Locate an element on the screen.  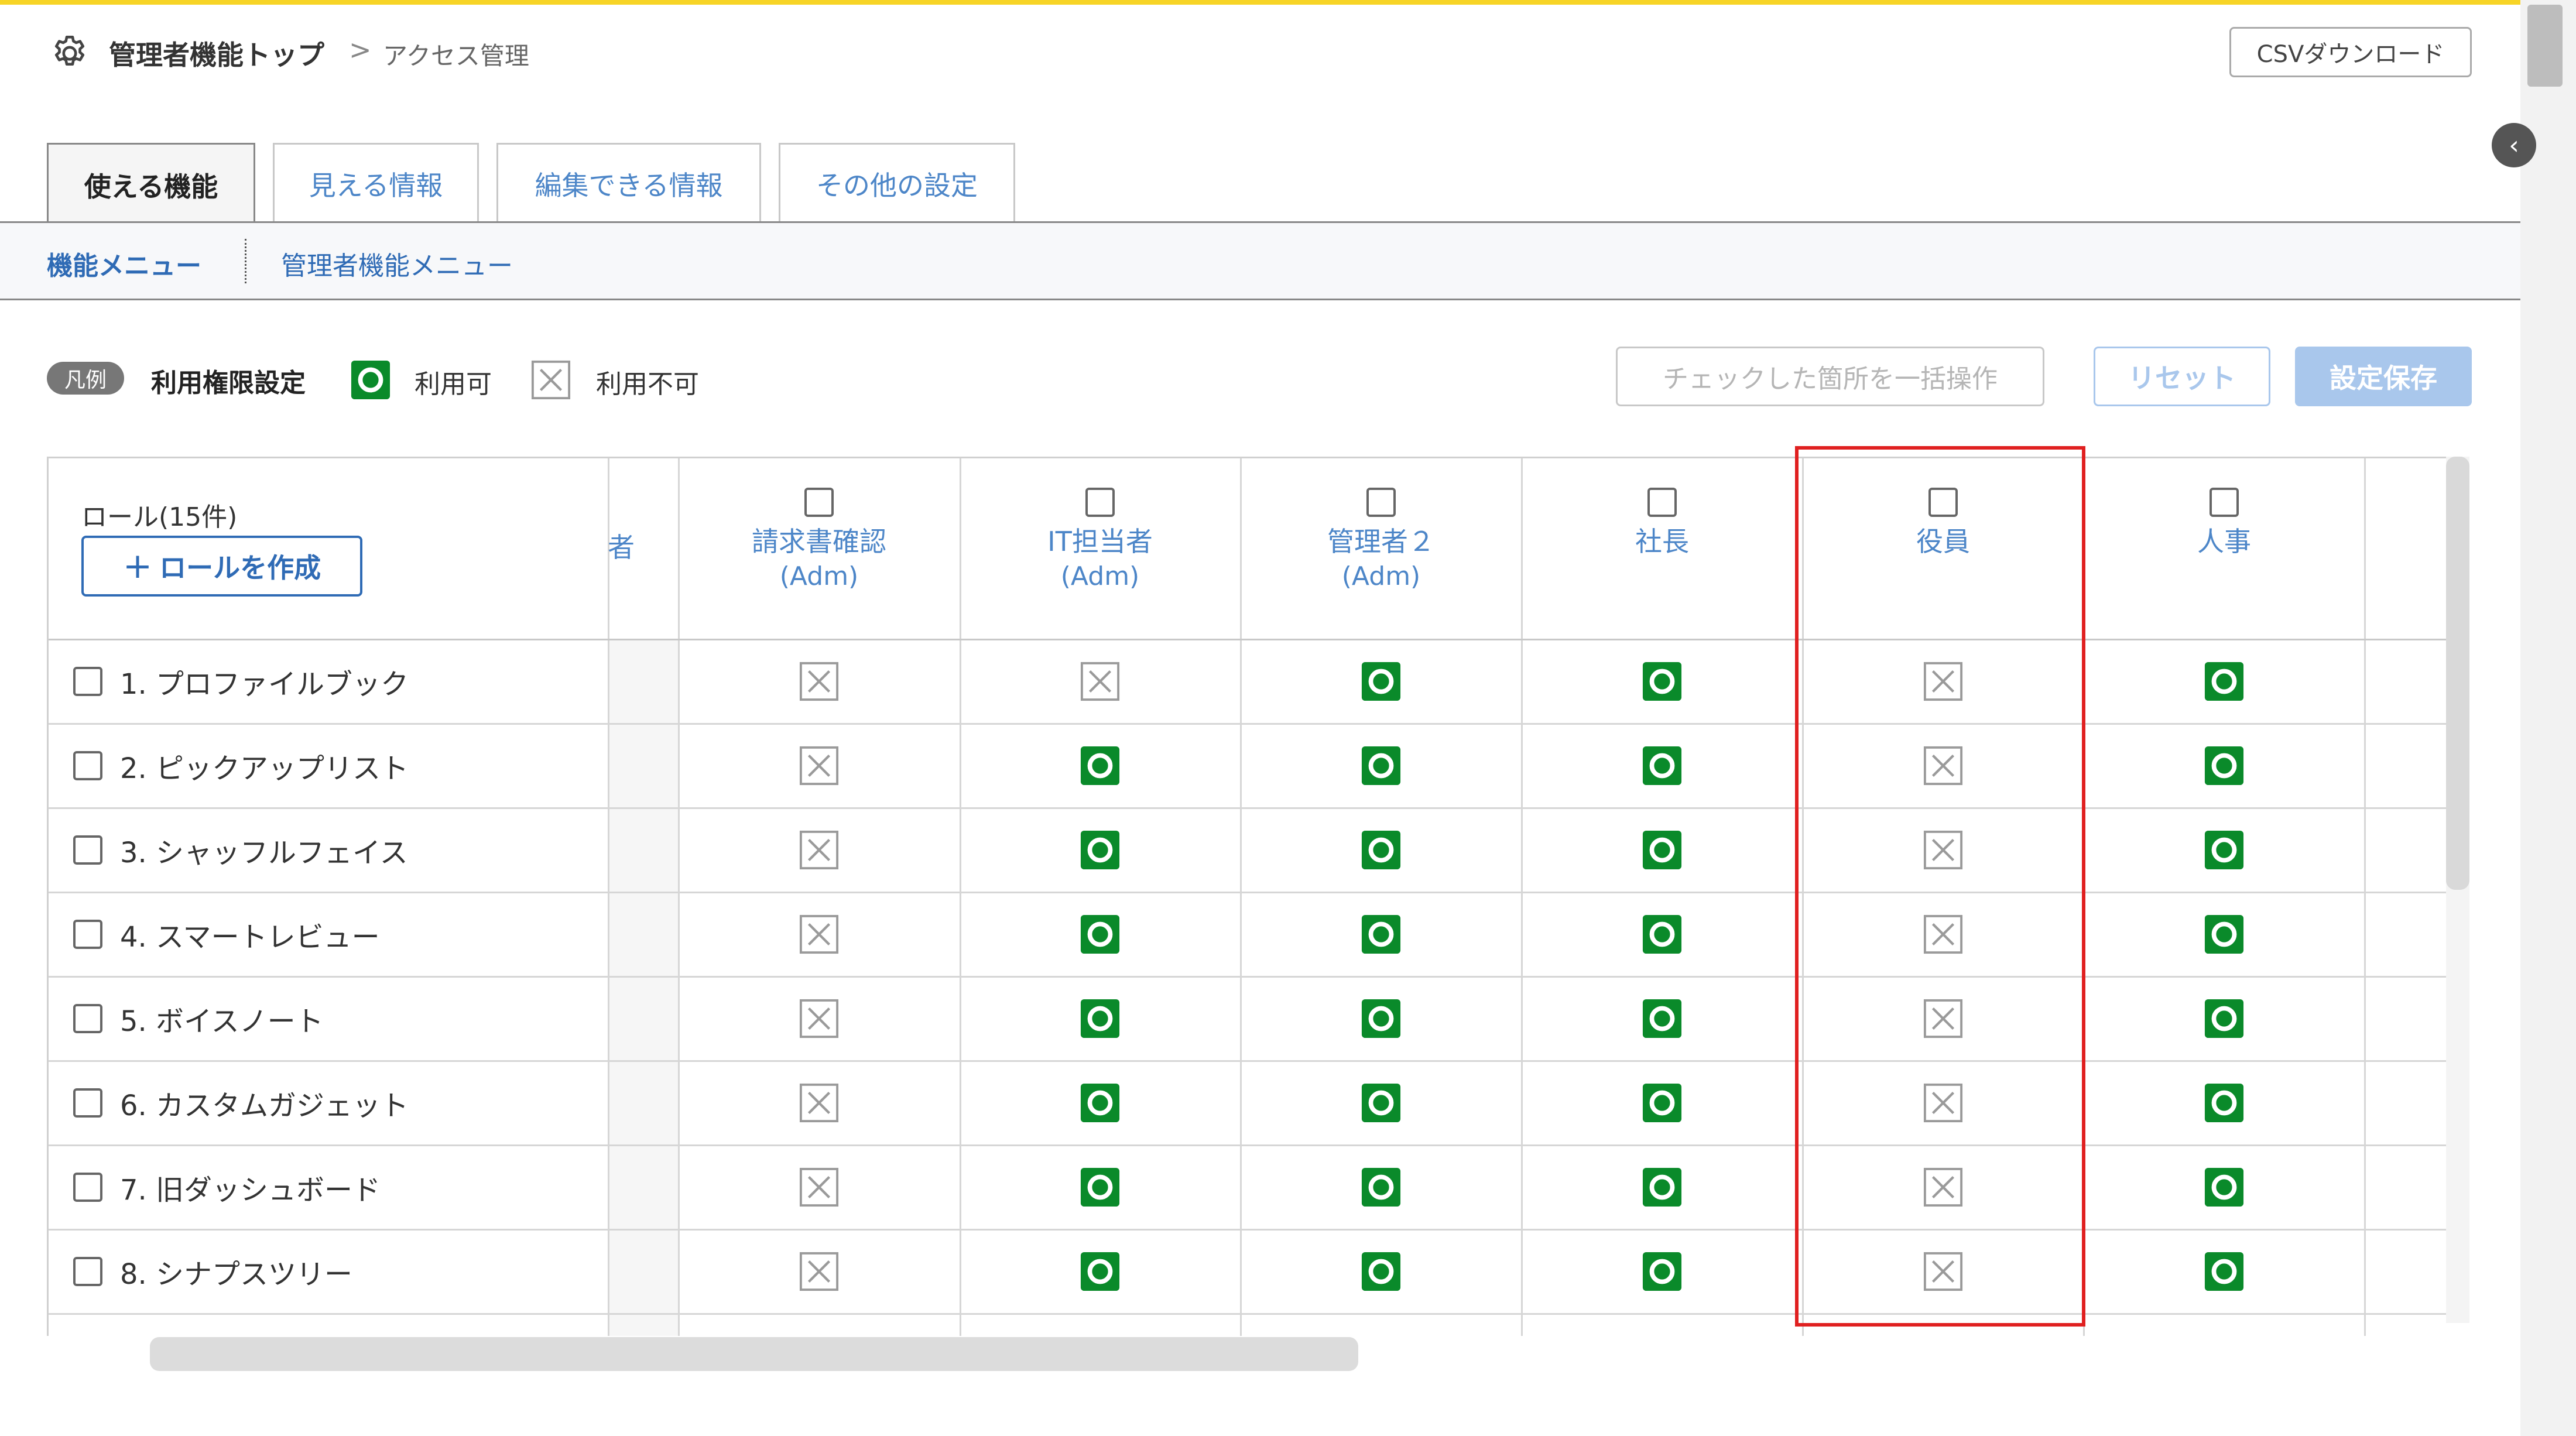
column-header: 人事 is located at coordinates (2224, 523).